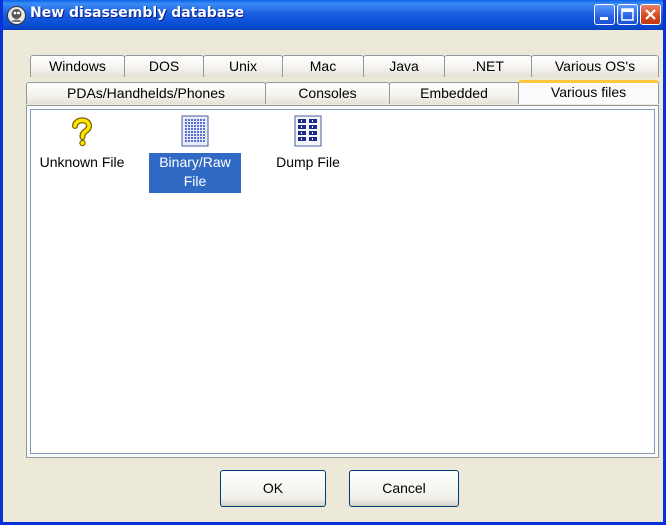  What do you see at coordinates (137, 13) in the screenshot?
I see `window-title: New disassembly database` at bounding box center [137, 13].